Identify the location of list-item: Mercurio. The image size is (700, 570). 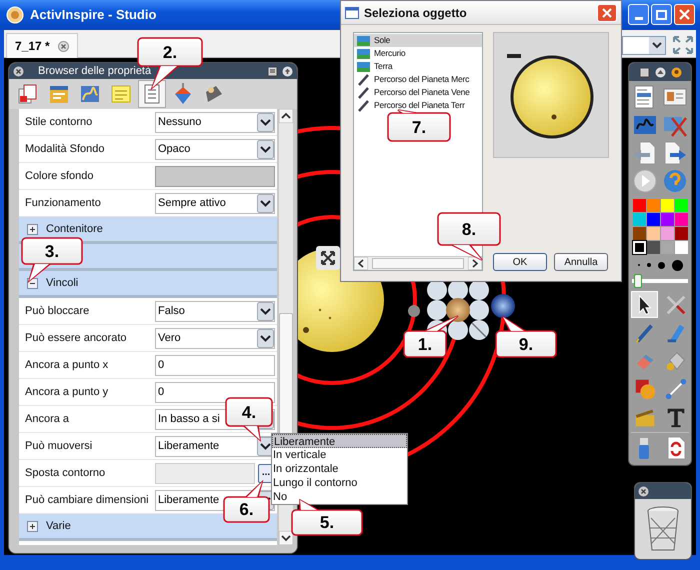
(418, 53).